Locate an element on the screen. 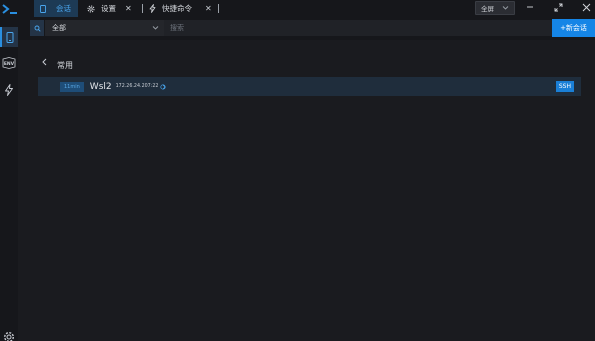  session-toolbar: 全部 +新会话 is located at coordinates (306, 28).